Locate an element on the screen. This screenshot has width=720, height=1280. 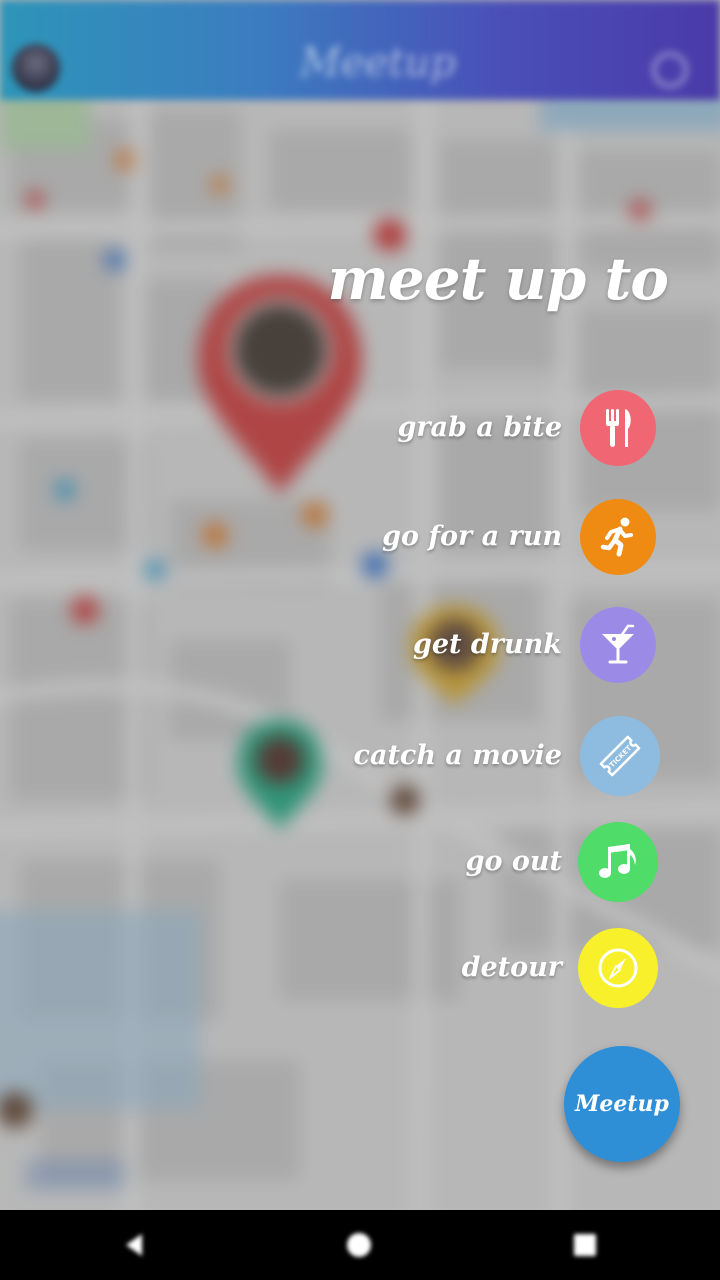
home-icon is located at coordinates (359, 1245).